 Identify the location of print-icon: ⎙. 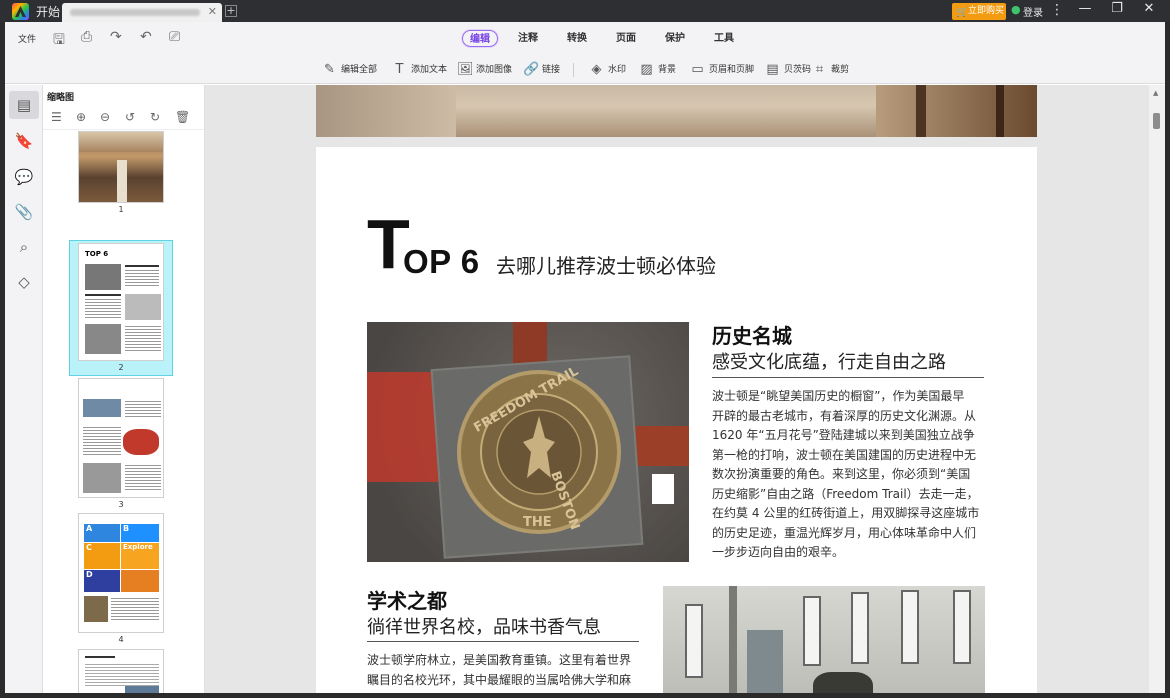
(86, 37).